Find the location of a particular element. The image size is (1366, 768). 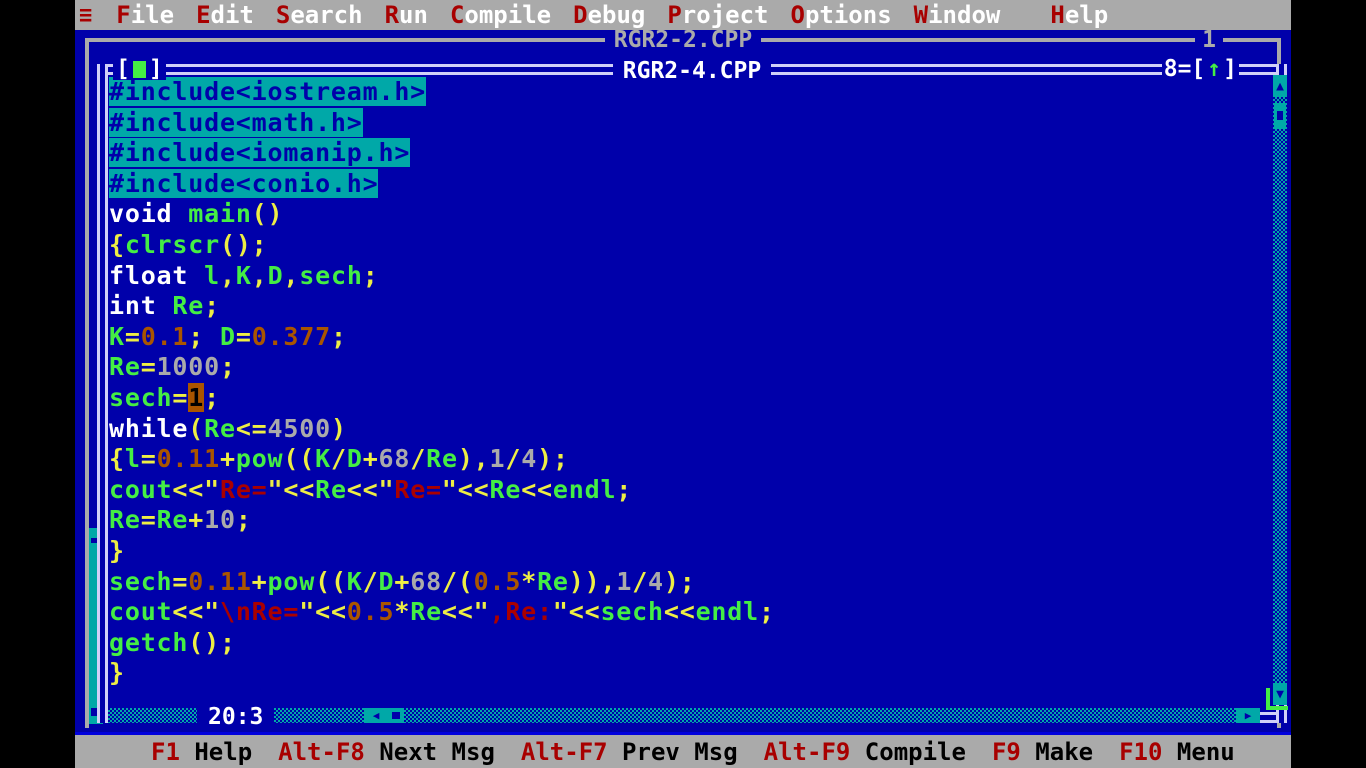

code-token: (); is located at coordinates (212, 642).